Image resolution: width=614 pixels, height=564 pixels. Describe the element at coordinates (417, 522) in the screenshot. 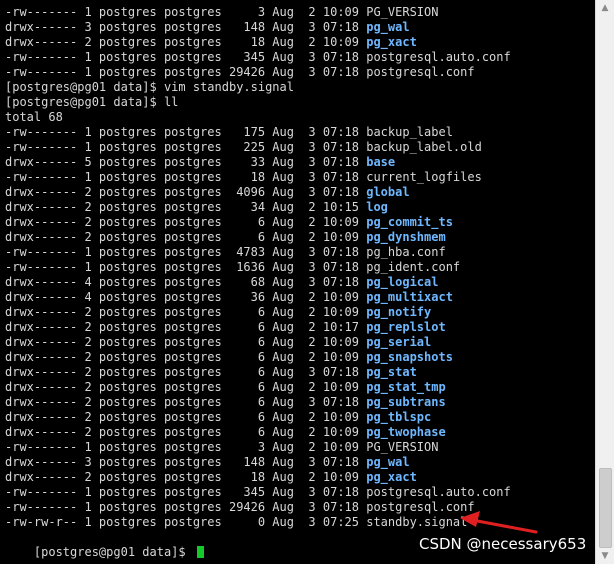

I see `file-name: standby.signal` at that location.